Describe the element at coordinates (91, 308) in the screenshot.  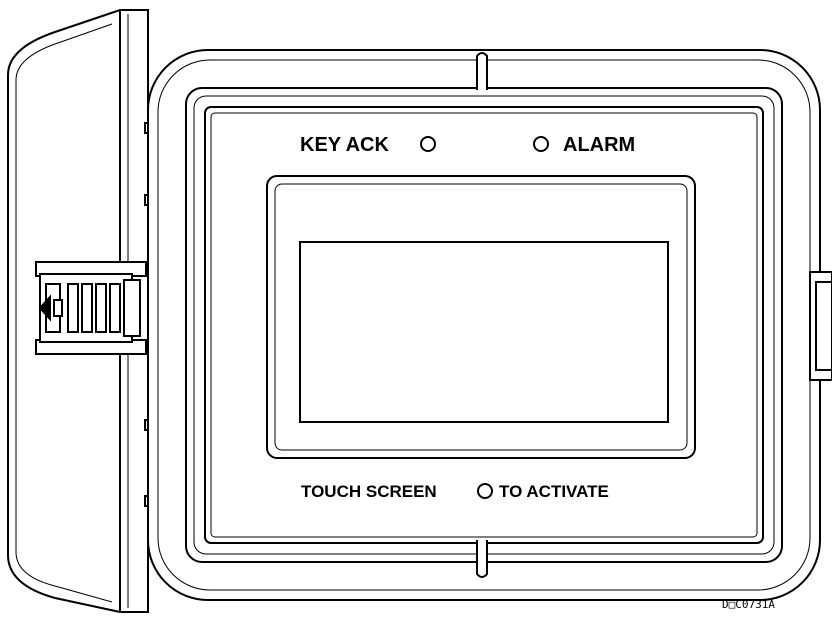
I see `latch-icon` at that location.